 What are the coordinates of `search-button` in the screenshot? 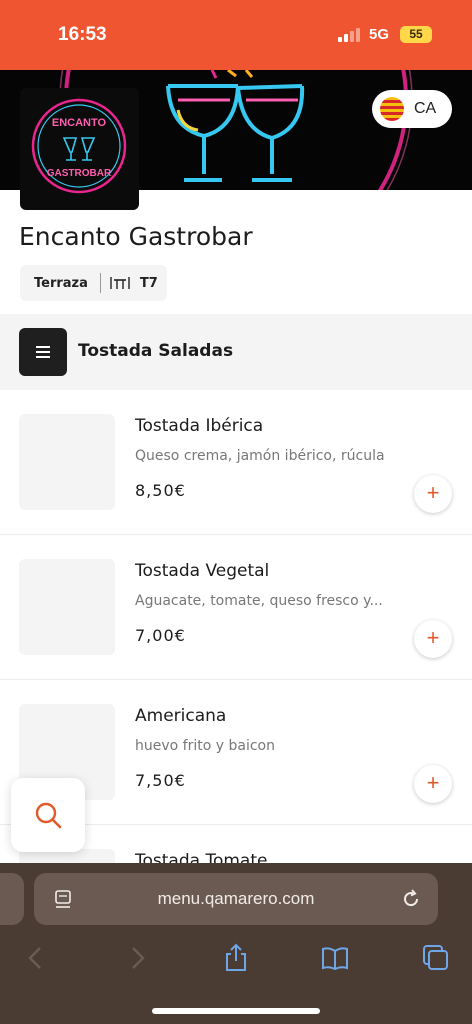 It's located at (48, 815).